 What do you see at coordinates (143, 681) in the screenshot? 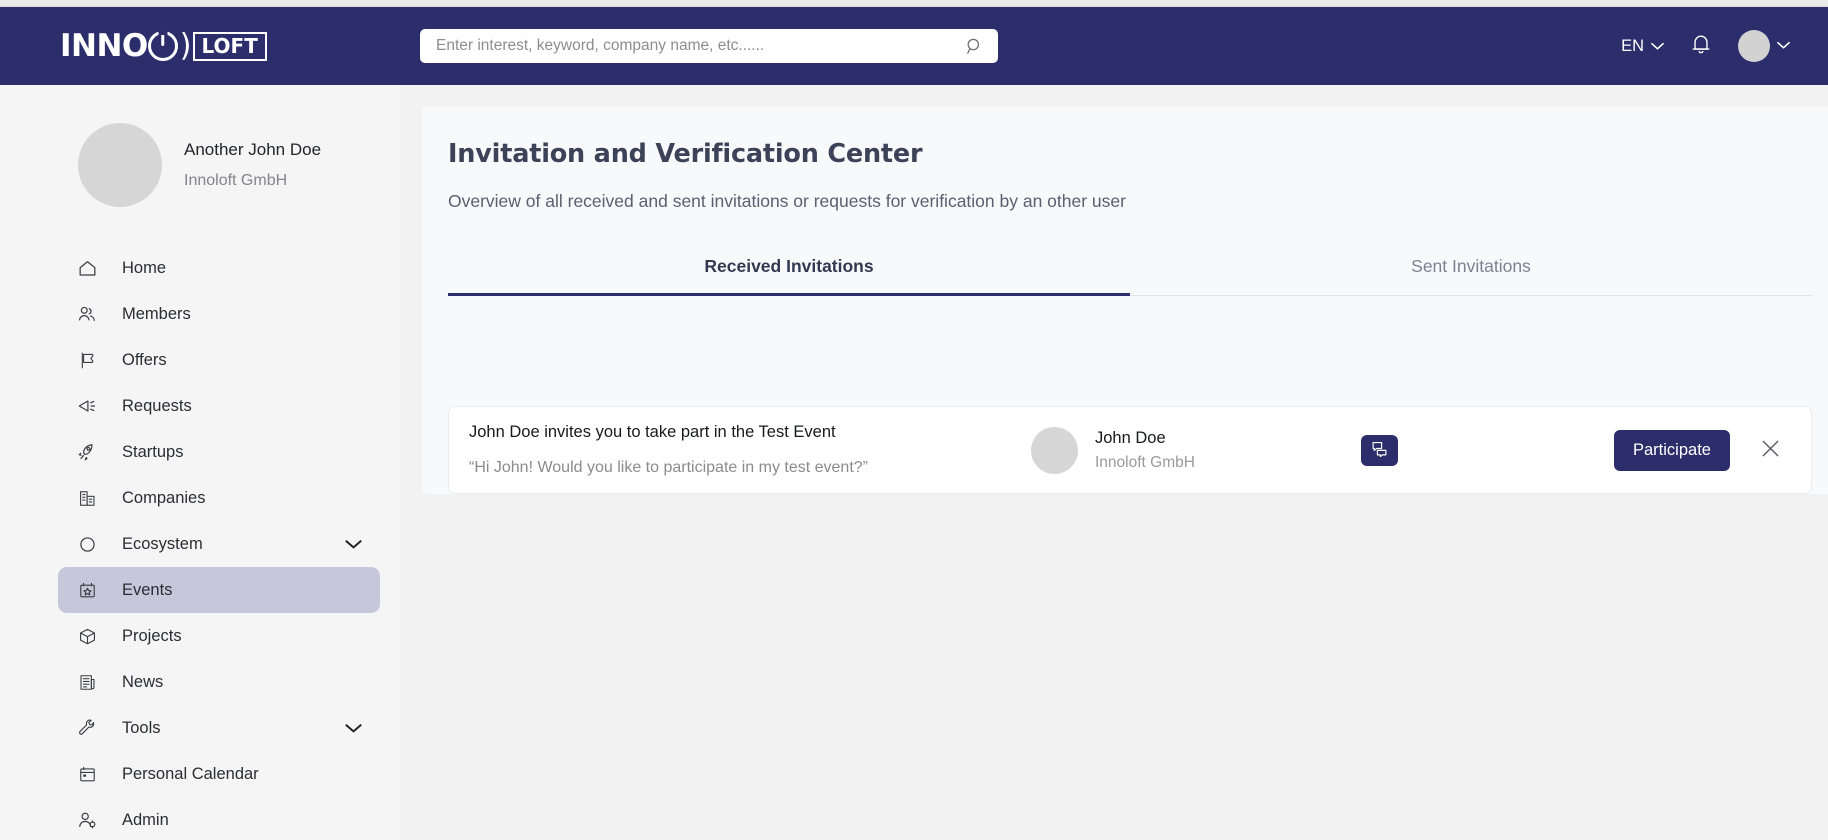
I see `sidebar-item-label: News` at bounding box center [143, 681].